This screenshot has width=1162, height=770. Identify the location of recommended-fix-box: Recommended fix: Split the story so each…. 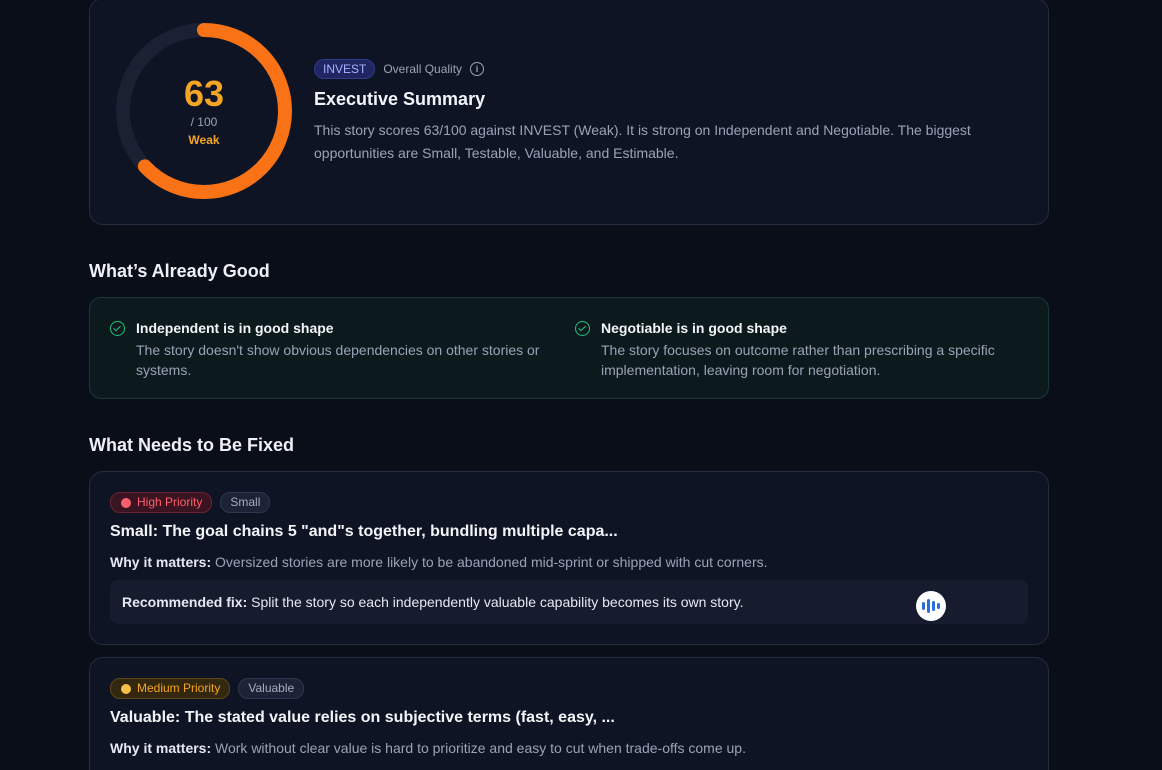
(569, 602).